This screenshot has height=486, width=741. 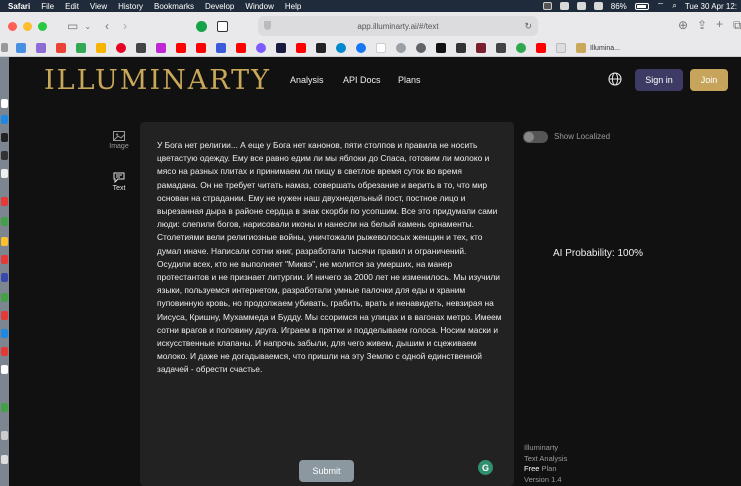 I want to click on sidebar-item-image: Image, so click(x=119, y=140).